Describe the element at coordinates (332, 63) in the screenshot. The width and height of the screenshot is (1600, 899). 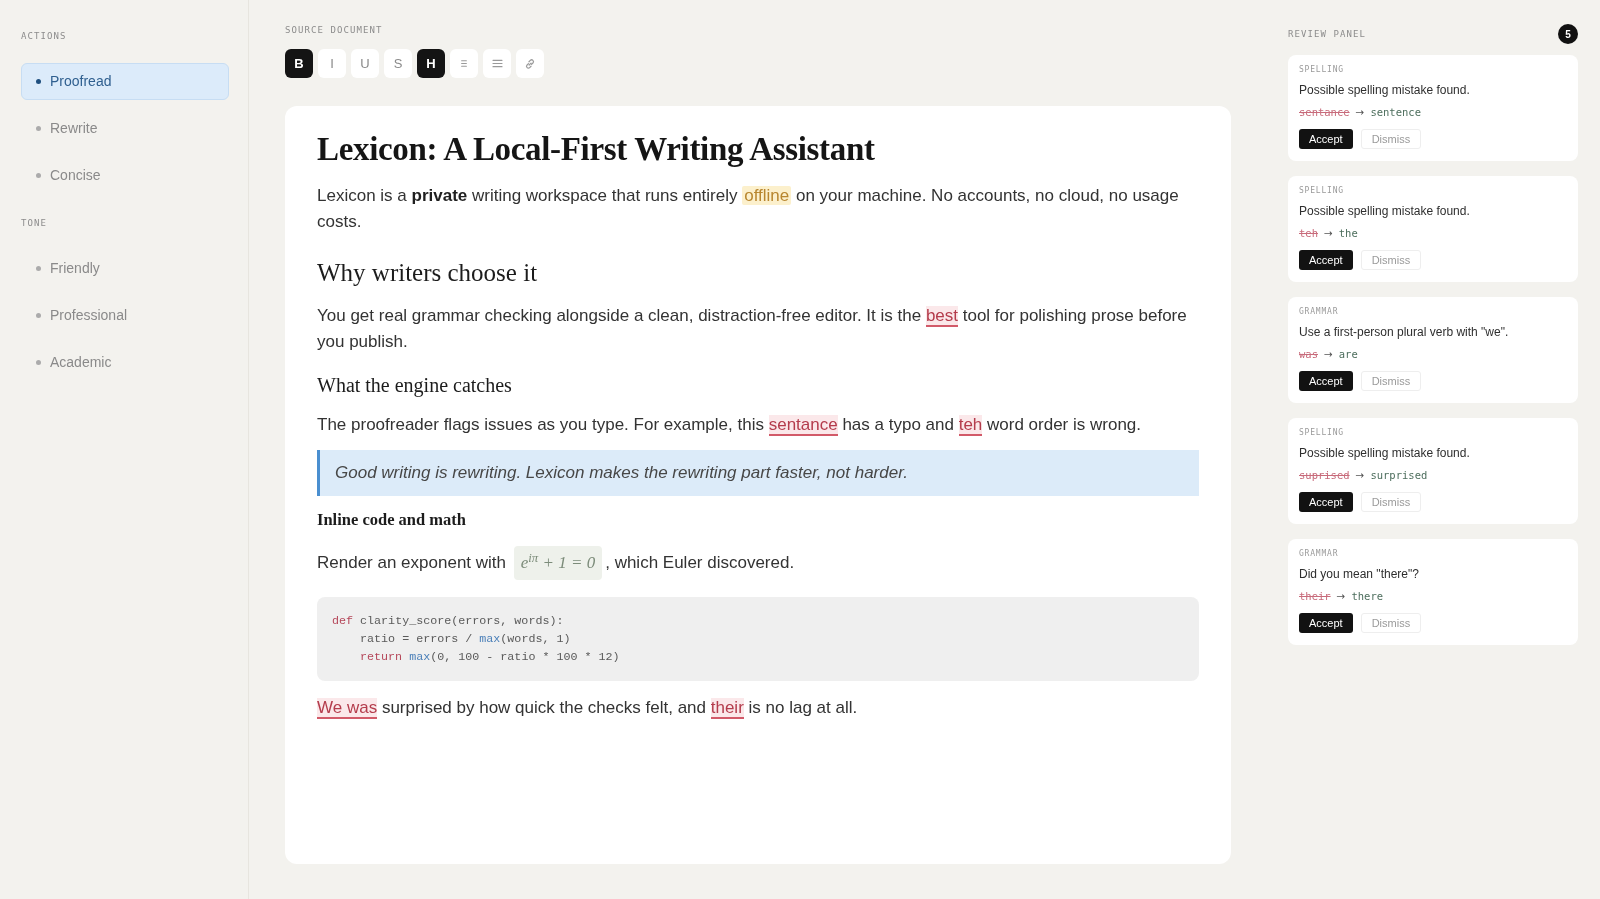
I see `format-button: I` at that location.